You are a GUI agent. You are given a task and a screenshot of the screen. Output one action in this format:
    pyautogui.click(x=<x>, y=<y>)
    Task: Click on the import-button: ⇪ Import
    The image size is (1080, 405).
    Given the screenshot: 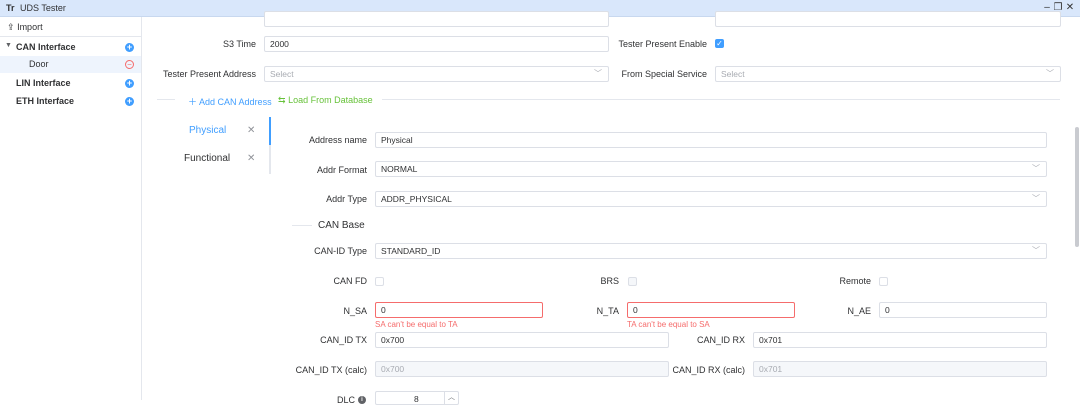 What is the action you would take?
    pyautogui.click(x=25, y=27)
    